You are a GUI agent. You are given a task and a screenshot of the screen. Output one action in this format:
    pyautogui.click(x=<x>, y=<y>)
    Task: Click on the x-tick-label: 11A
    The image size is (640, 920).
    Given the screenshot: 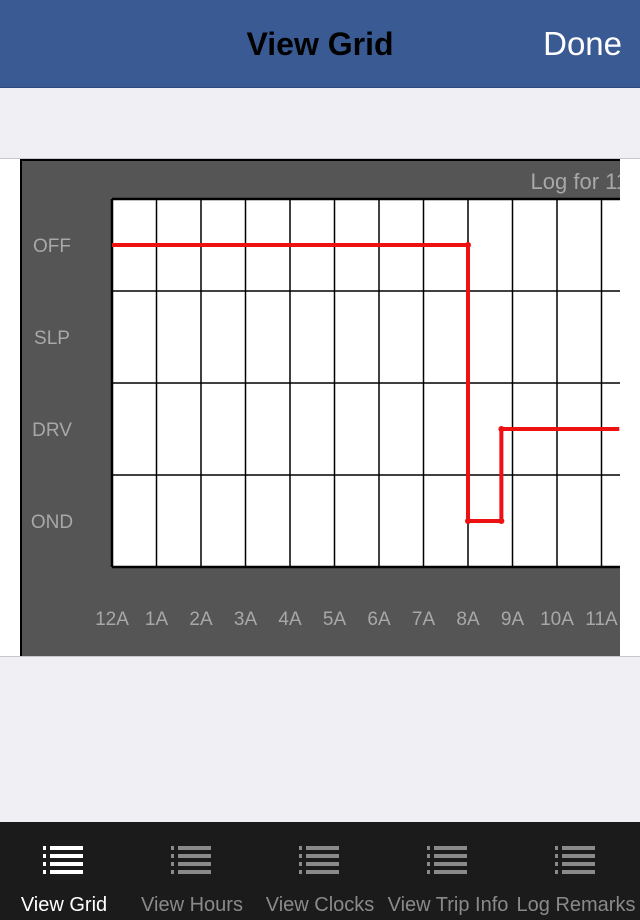 What is the action you would take?
    pyautogui.click(x=601, y=619)
    